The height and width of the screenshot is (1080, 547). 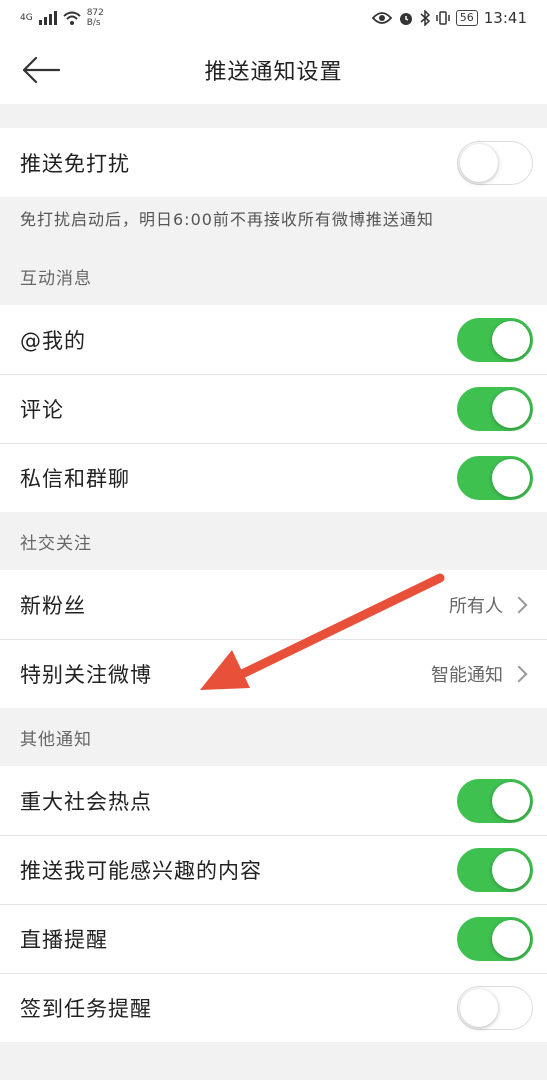 I want to click on hot-events-toggle, so click(x=495, y=800).